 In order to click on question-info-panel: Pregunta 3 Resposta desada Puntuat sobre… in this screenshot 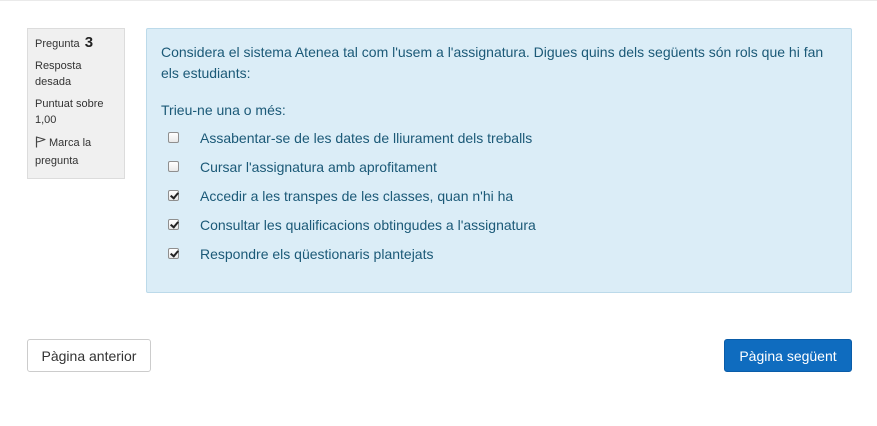, I will do `click(76, 103)`.